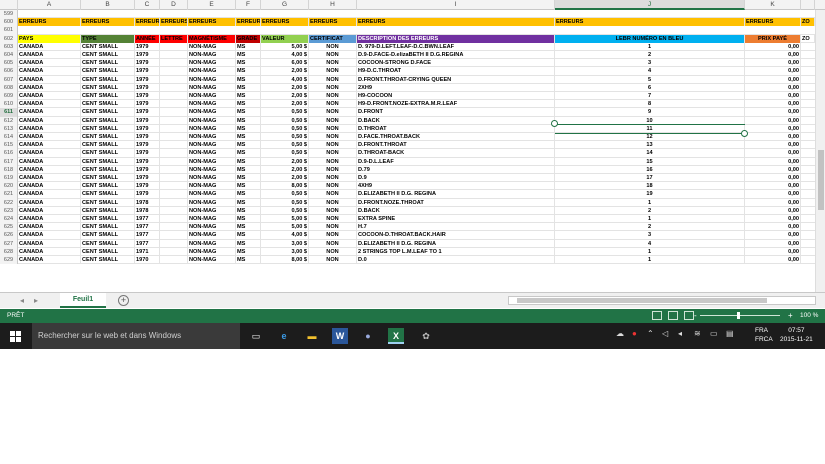 This screenshot has height=464, width=825. I want to click on errors-cell: ZO, so click(808, 22).